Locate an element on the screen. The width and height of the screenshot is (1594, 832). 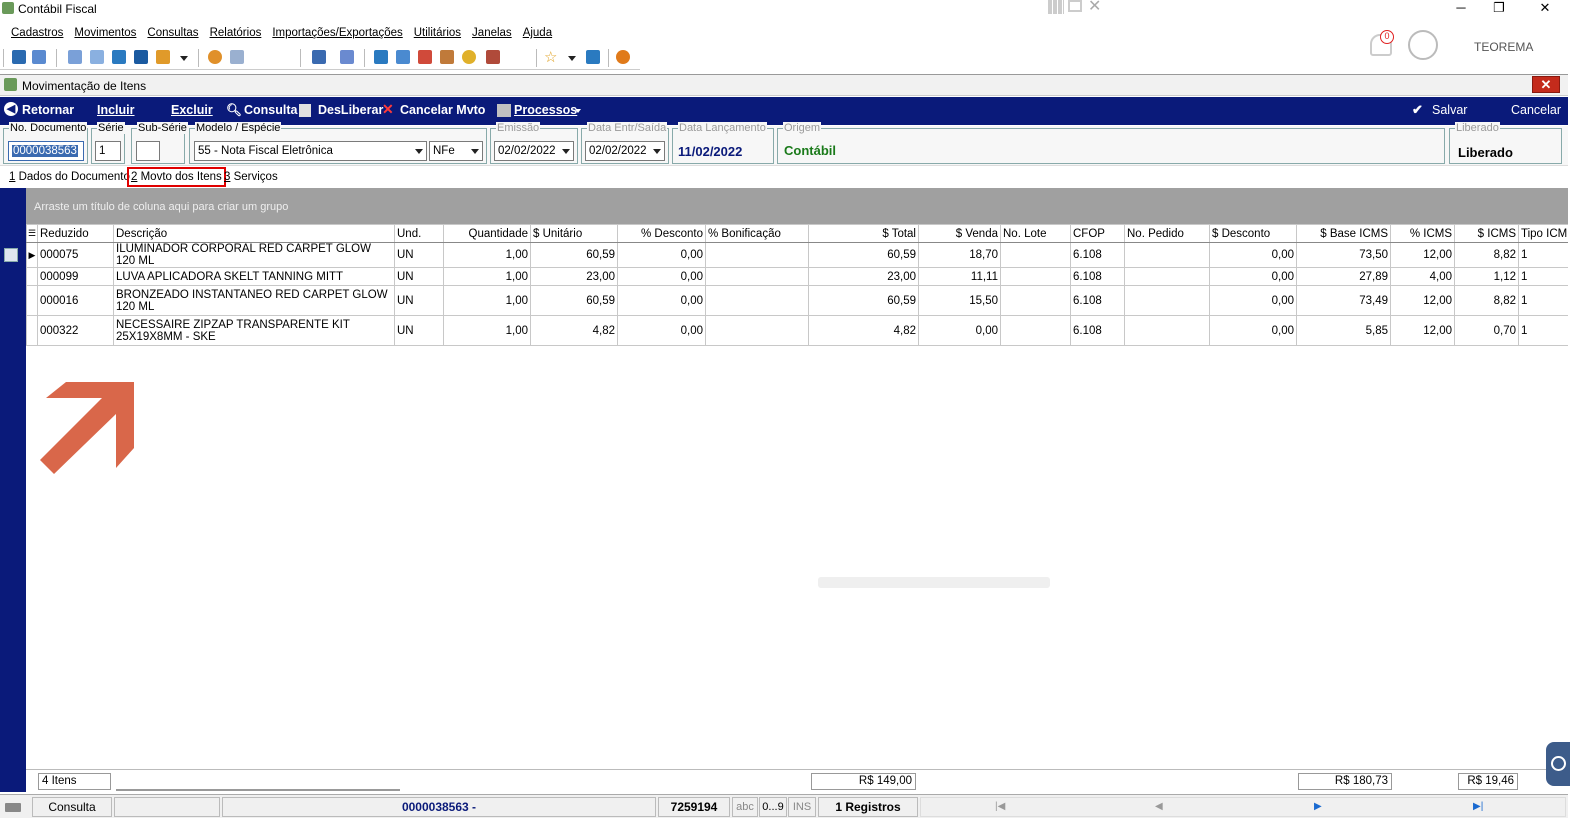
cell-venda: 15,50 is located at coordinates (959, 300).